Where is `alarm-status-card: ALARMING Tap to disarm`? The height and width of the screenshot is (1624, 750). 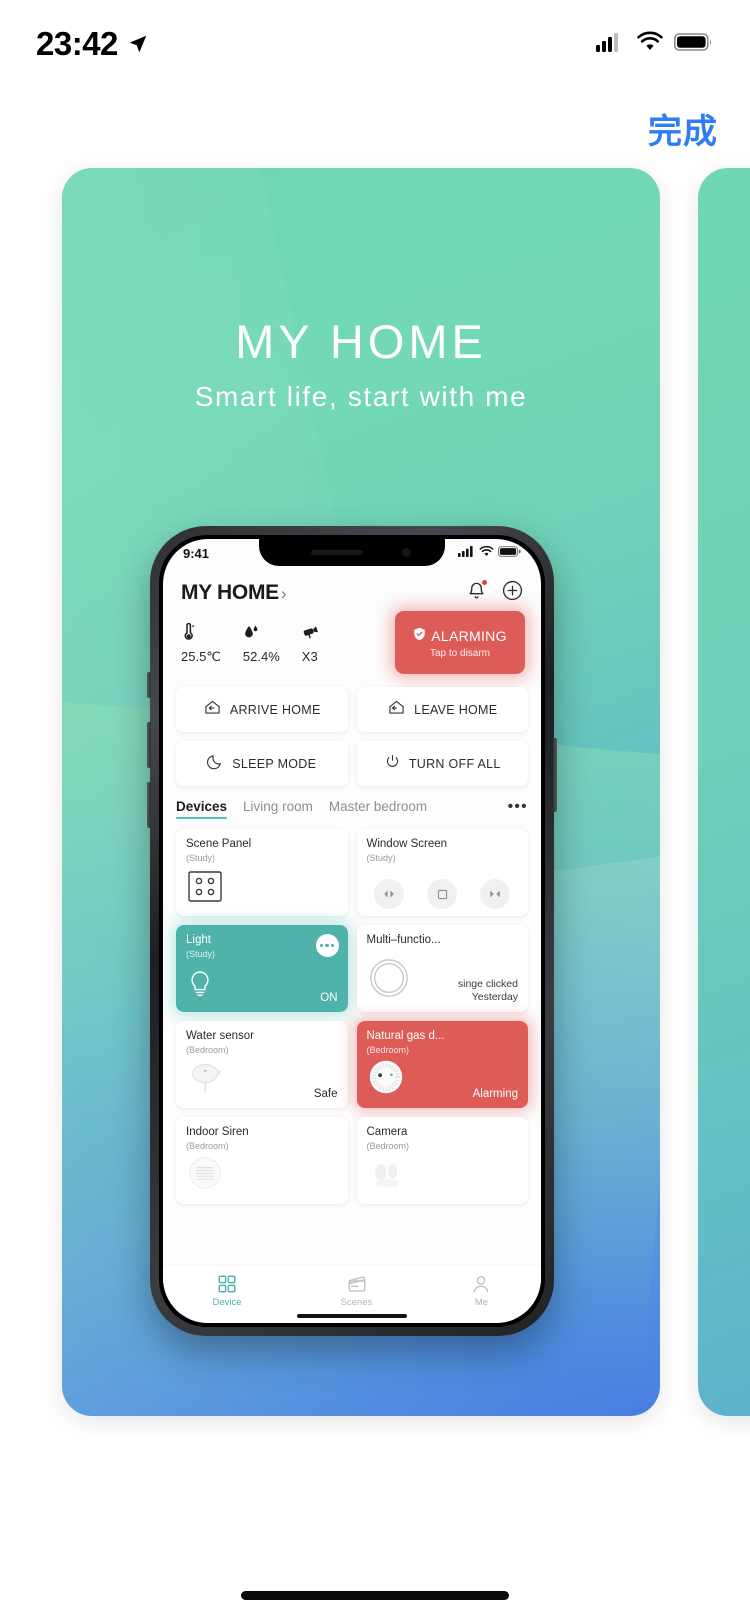 alarm-status-card: ALARMING Tap to disarm is located at coordinates (460, 642).